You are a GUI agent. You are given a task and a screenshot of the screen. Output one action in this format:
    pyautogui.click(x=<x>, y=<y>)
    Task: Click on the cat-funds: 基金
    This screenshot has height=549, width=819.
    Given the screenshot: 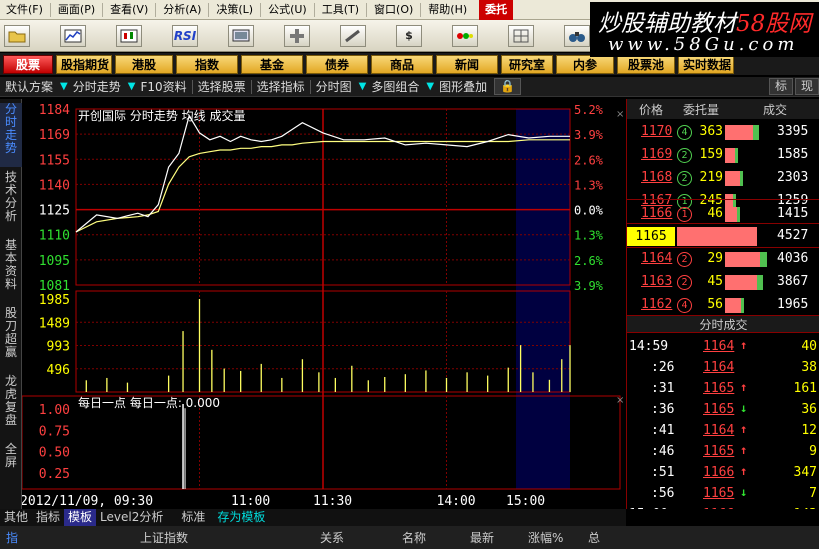 What is the action you would take?
    pyautogui.click(x=272, y=64)
    